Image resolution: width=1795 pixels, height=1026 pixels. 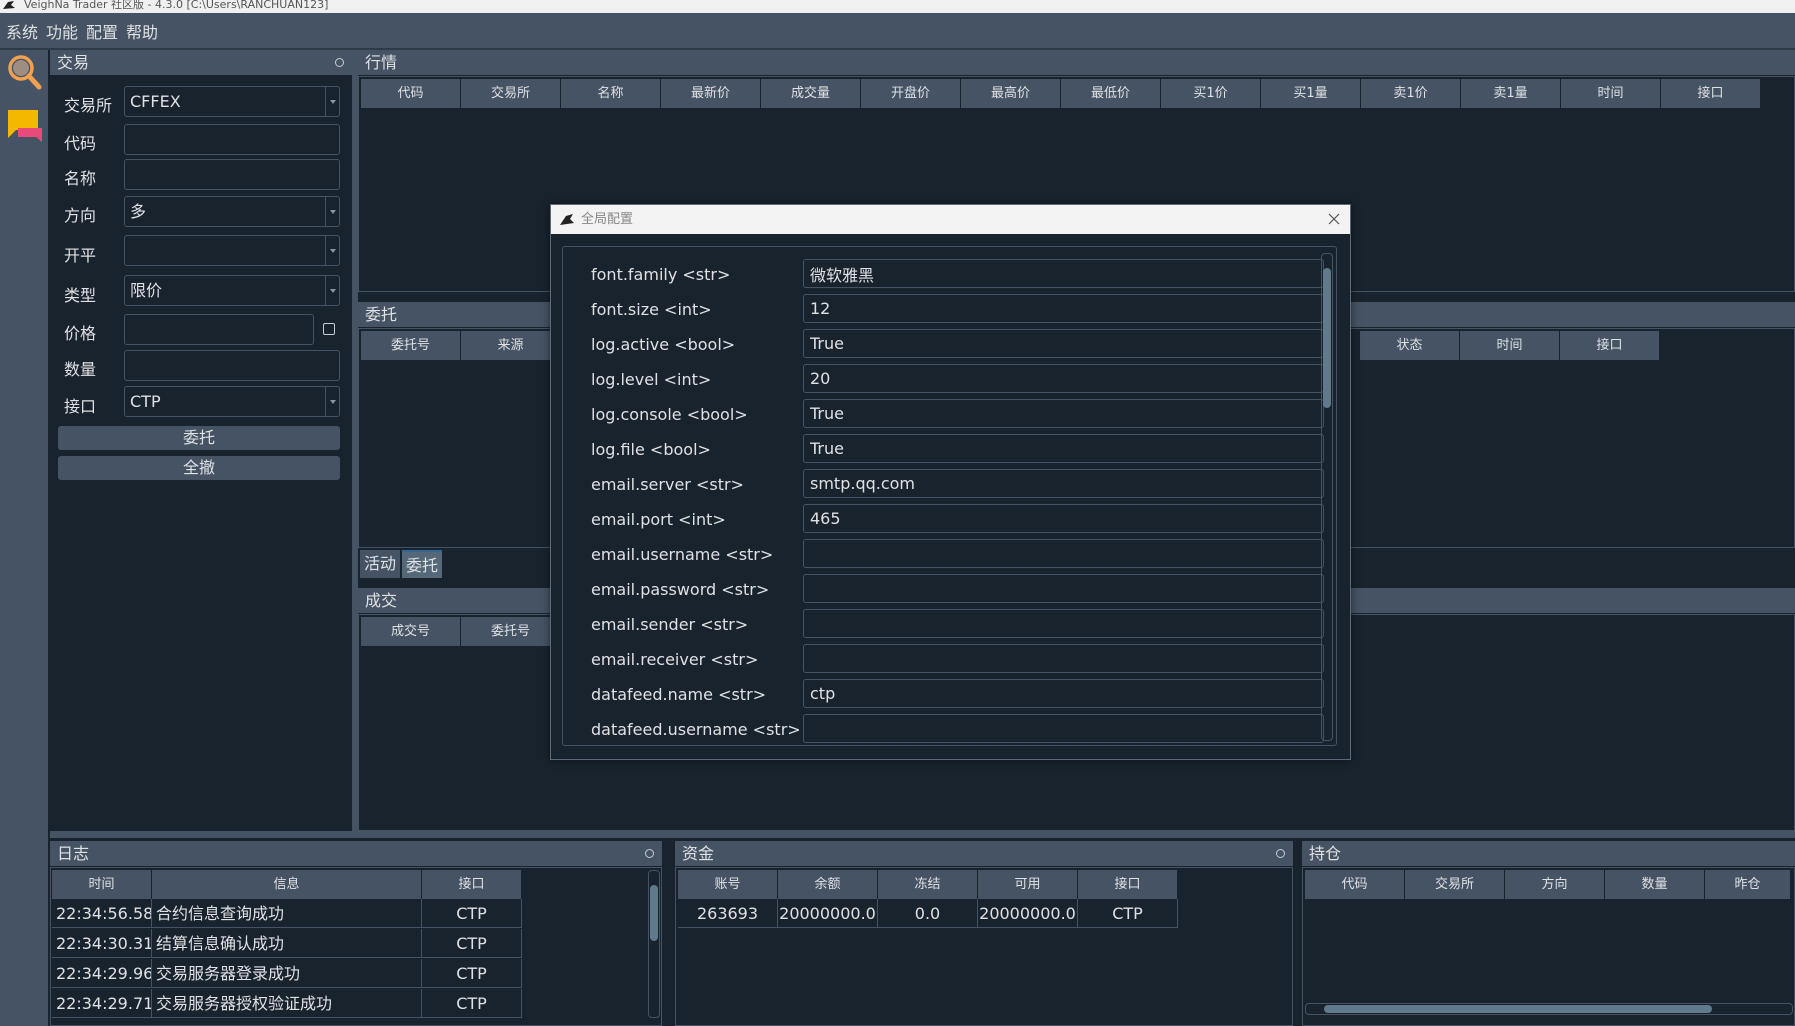 What do you see at coordinates (232, 401) in the screenshot?
I see `gateway-combo: CTP` at bounding box center [232, 401].